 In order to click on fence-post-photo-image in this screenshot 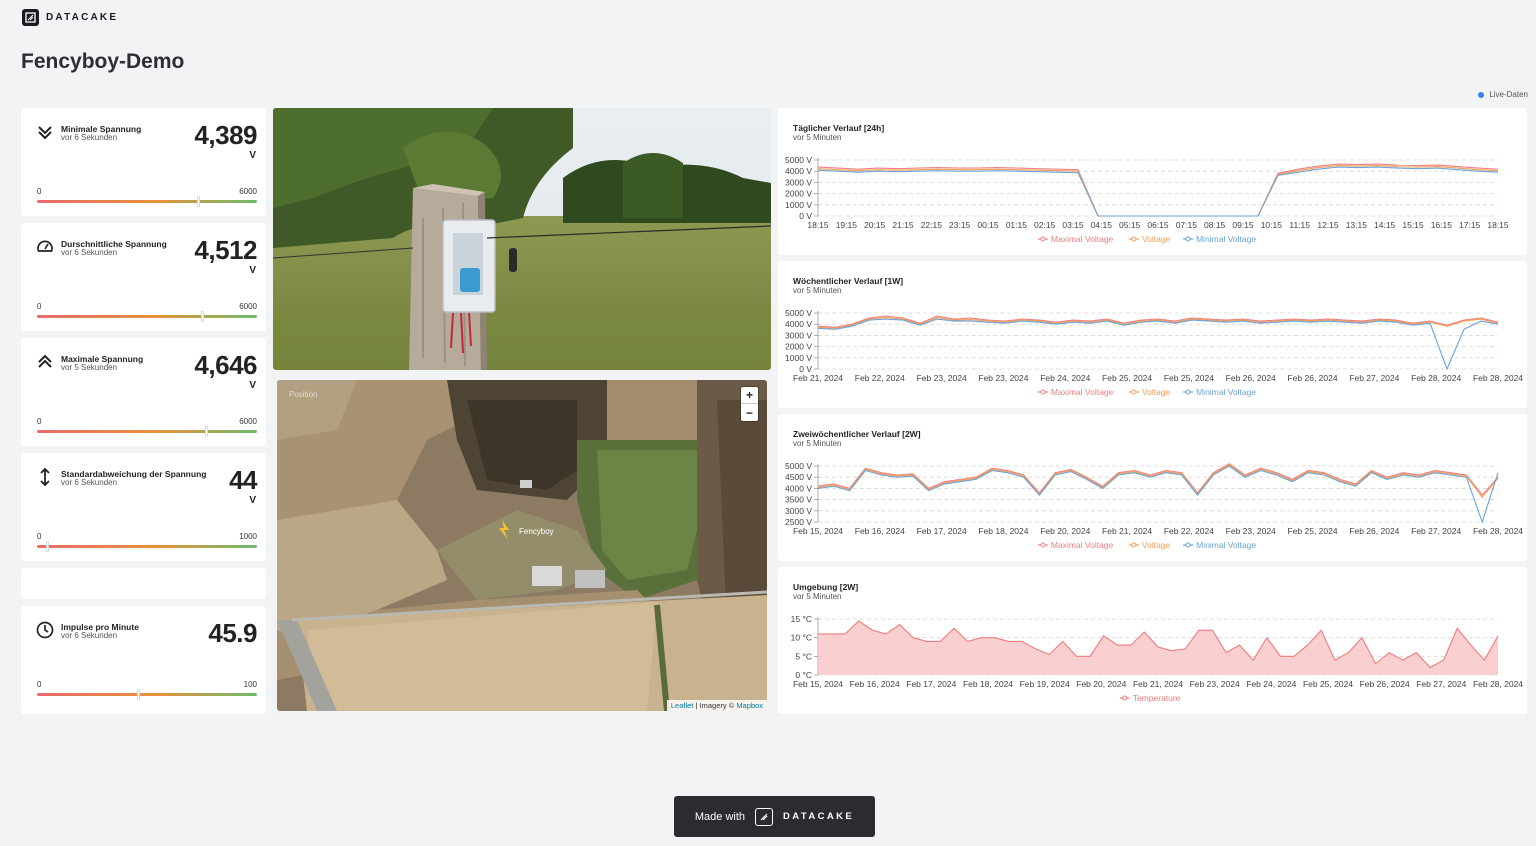, I will do `click(522, 239)`.